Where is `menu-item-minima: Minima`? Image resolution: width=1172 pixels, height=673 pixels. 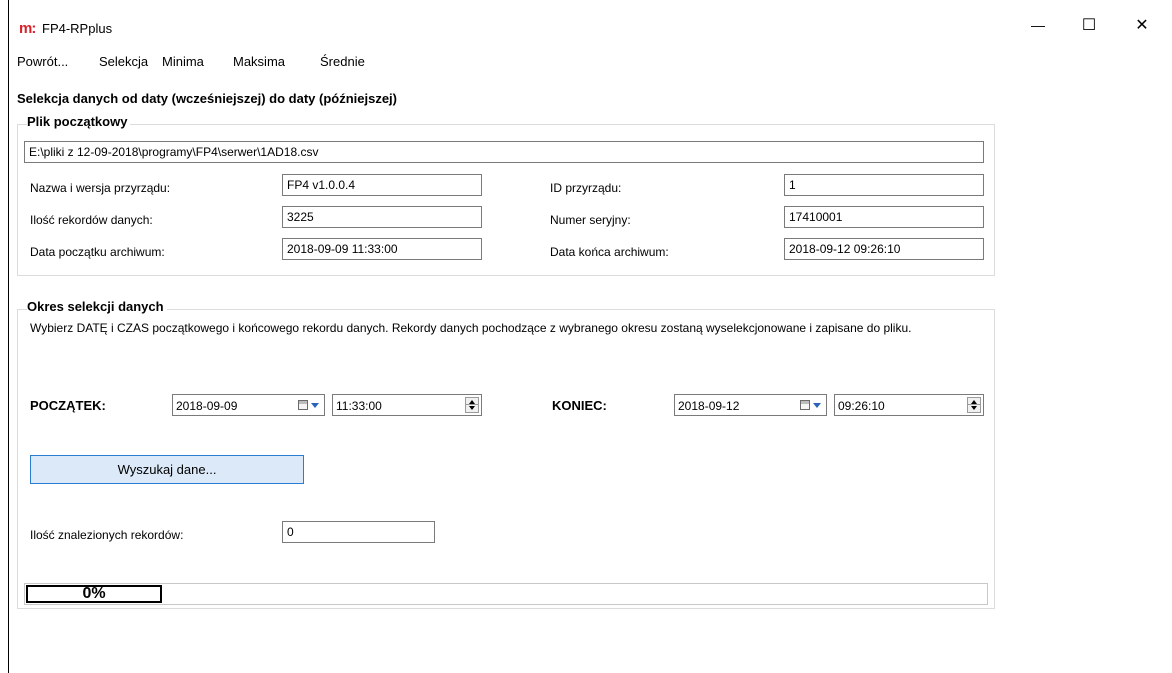
menu-item-minima: Minima is located at coordinates (183, 61).